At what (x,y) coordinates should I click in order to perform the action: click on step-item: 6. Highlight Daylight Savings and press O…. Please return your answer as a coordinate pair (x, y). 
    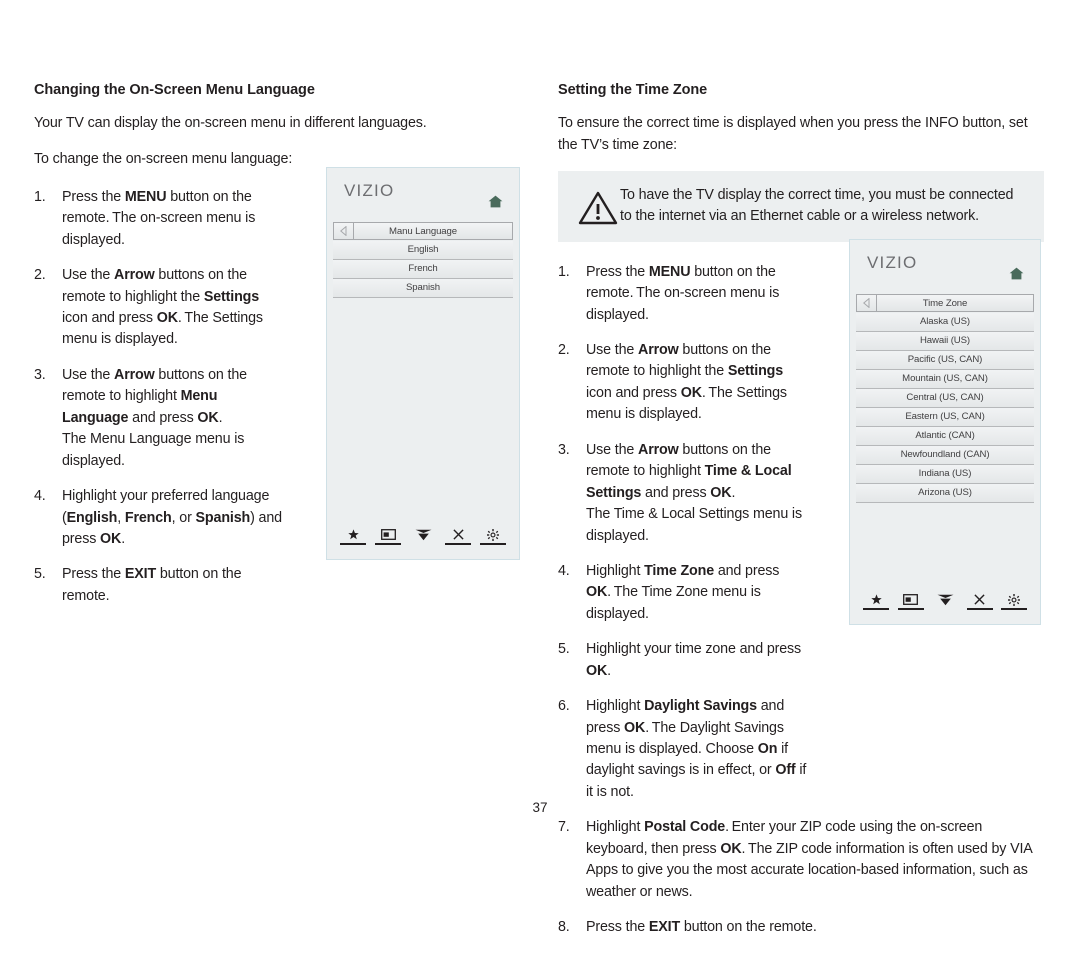
    Looking at the image, I should click on (684, 749).